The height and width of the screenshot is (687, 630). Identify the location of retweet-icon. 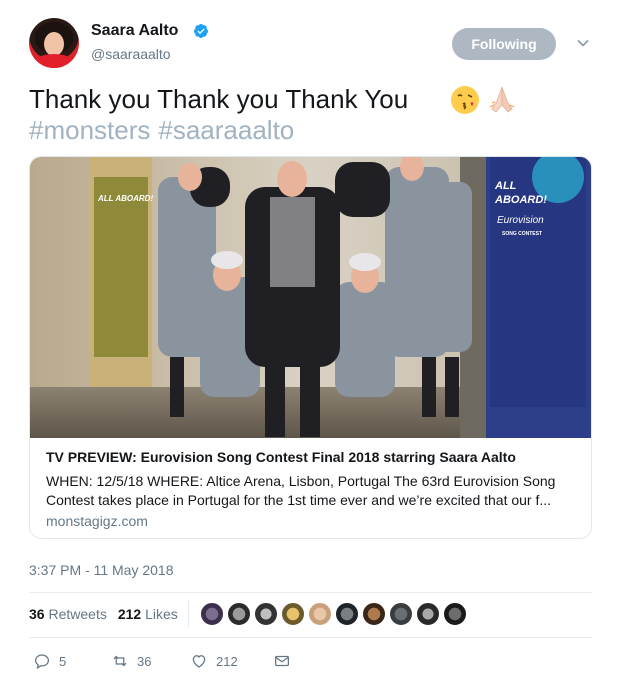
(120, 661).